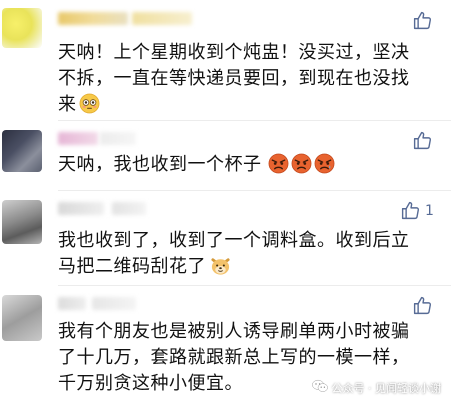 This screenshot has height=406, width=451. I want to click on comment-text-line: 来, so click(250, 105).